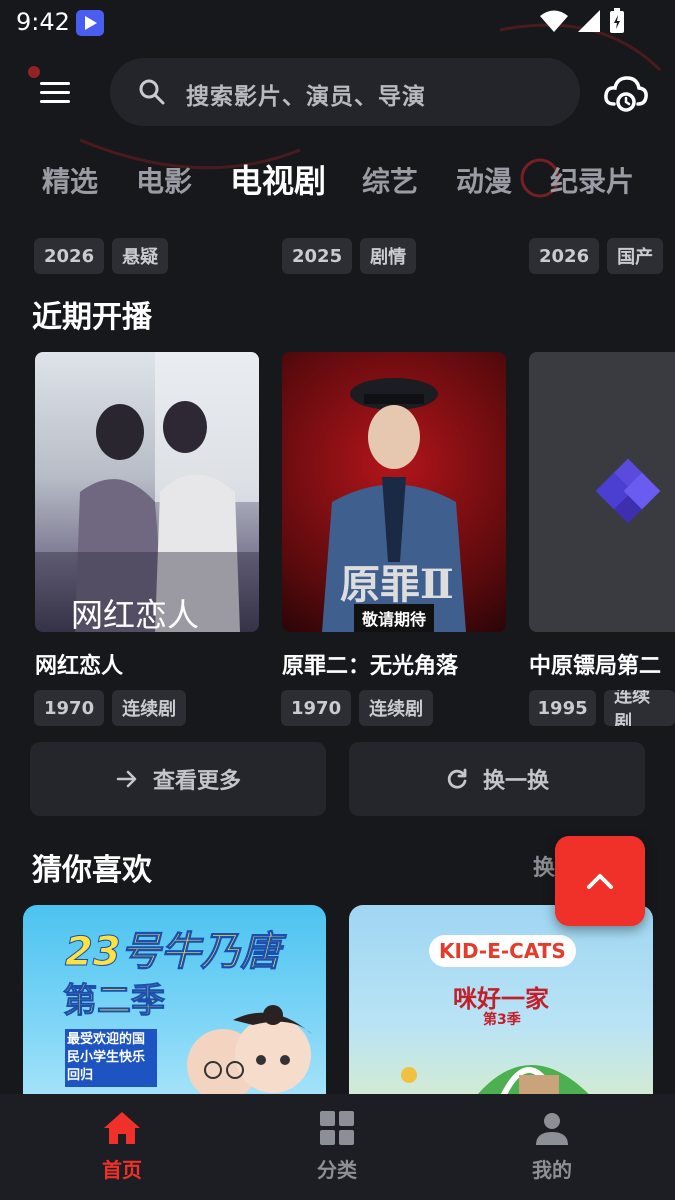 The image size is (675, 1200). What do you see at coordinates (602, 708) in the screenshot?
I see `card-tags: 1995 连续剧` at bounding box center [602, 708].